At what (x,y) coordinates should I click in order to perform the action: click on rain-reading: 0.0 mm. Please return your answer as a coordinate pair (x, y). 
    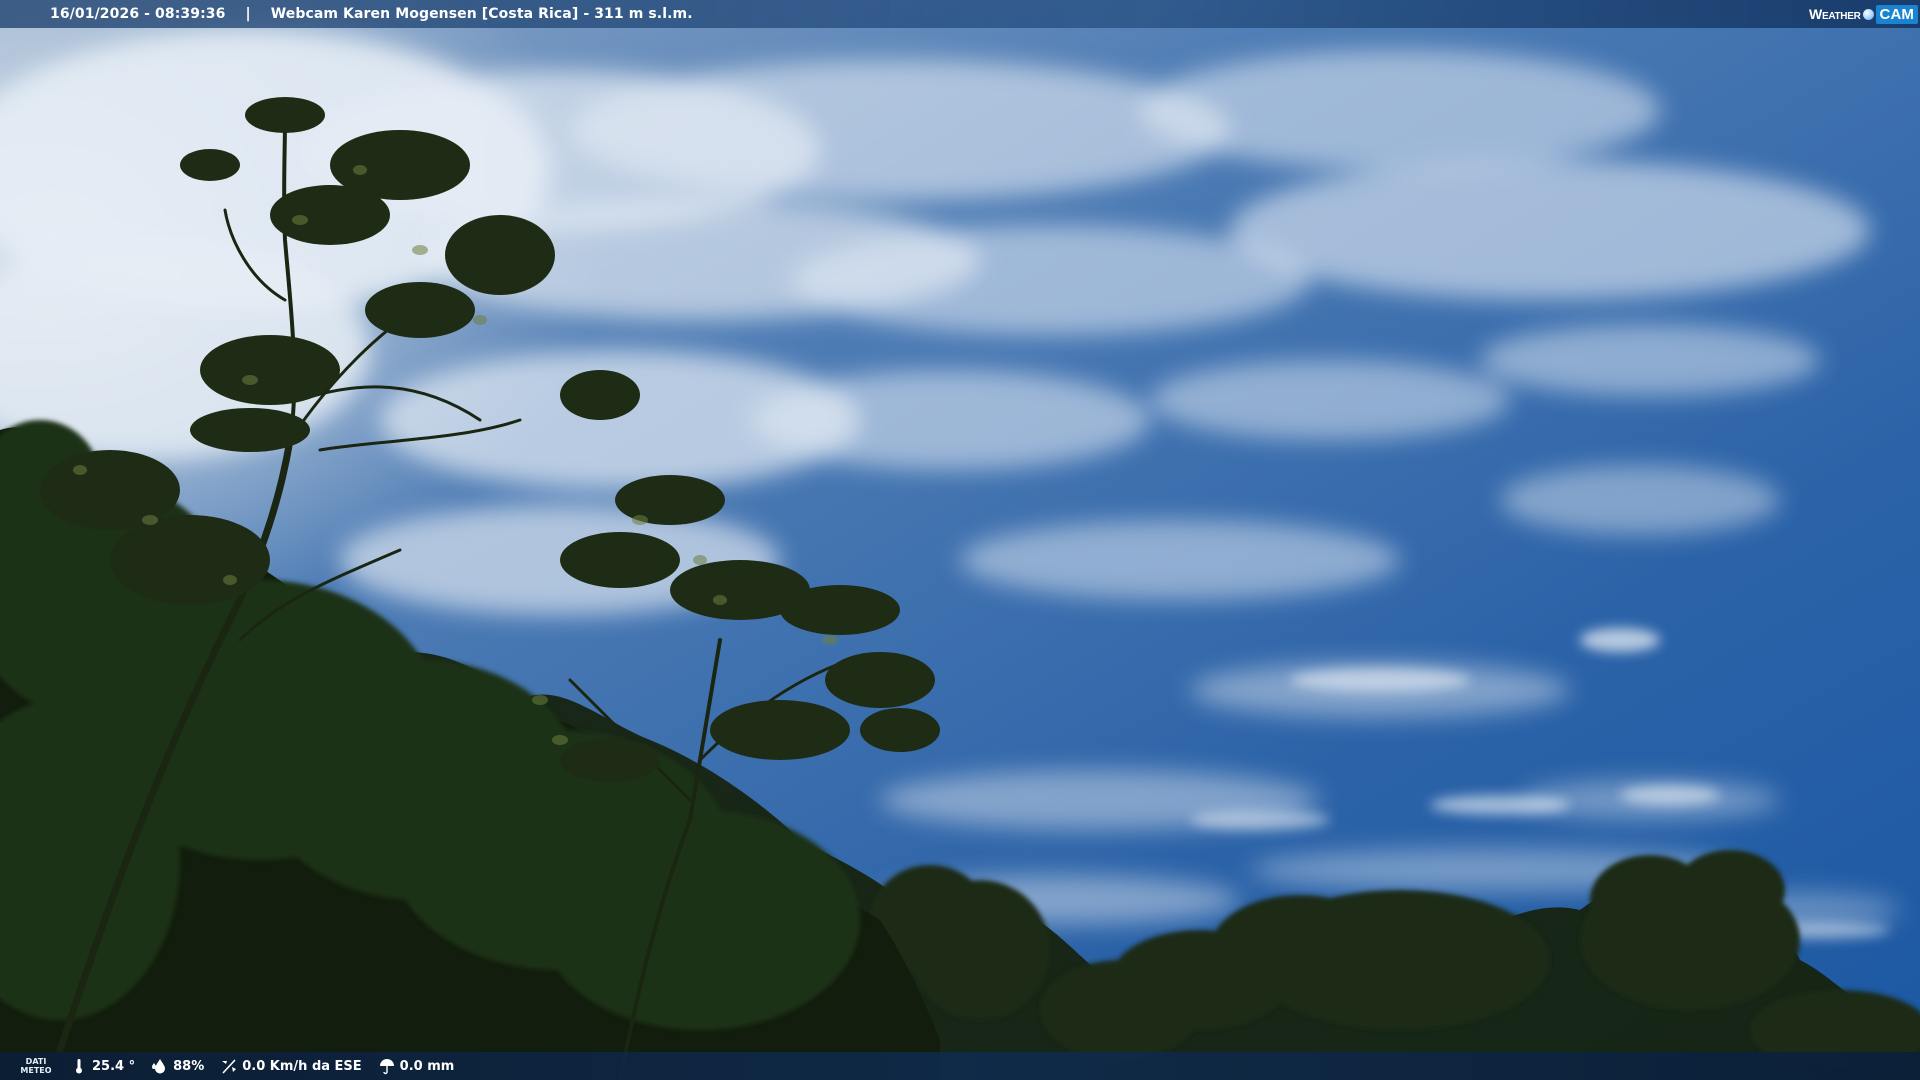
    Looking at the image, I should click on (416, 1066).